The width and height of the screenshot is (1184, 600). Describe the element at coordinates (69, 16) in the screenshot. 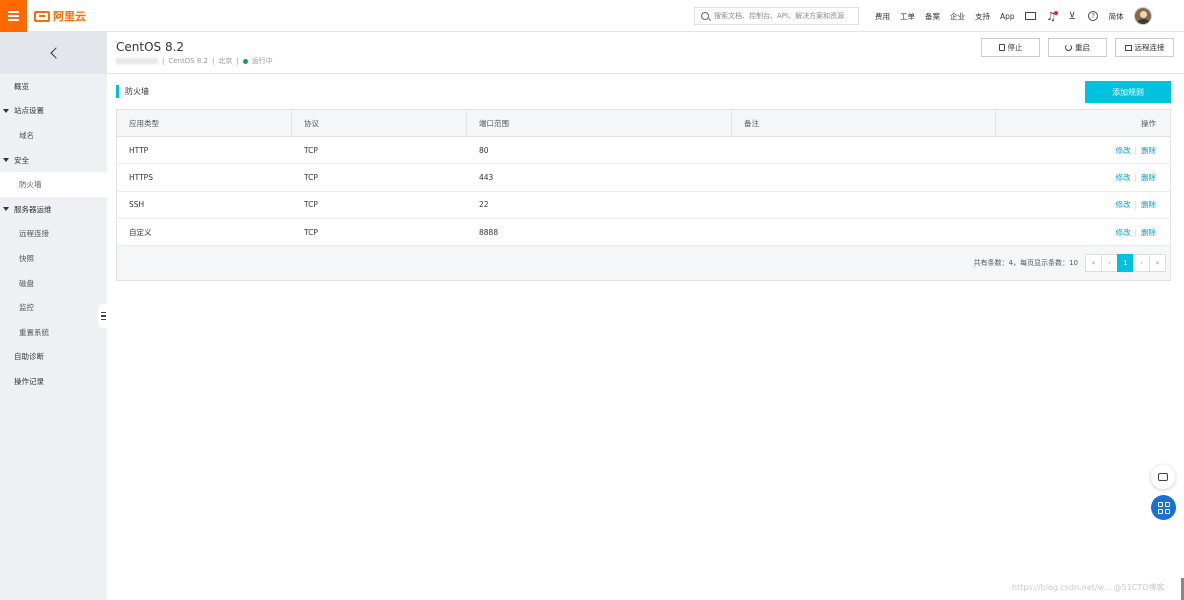

I see `logo-text: 阿里云` at that location.